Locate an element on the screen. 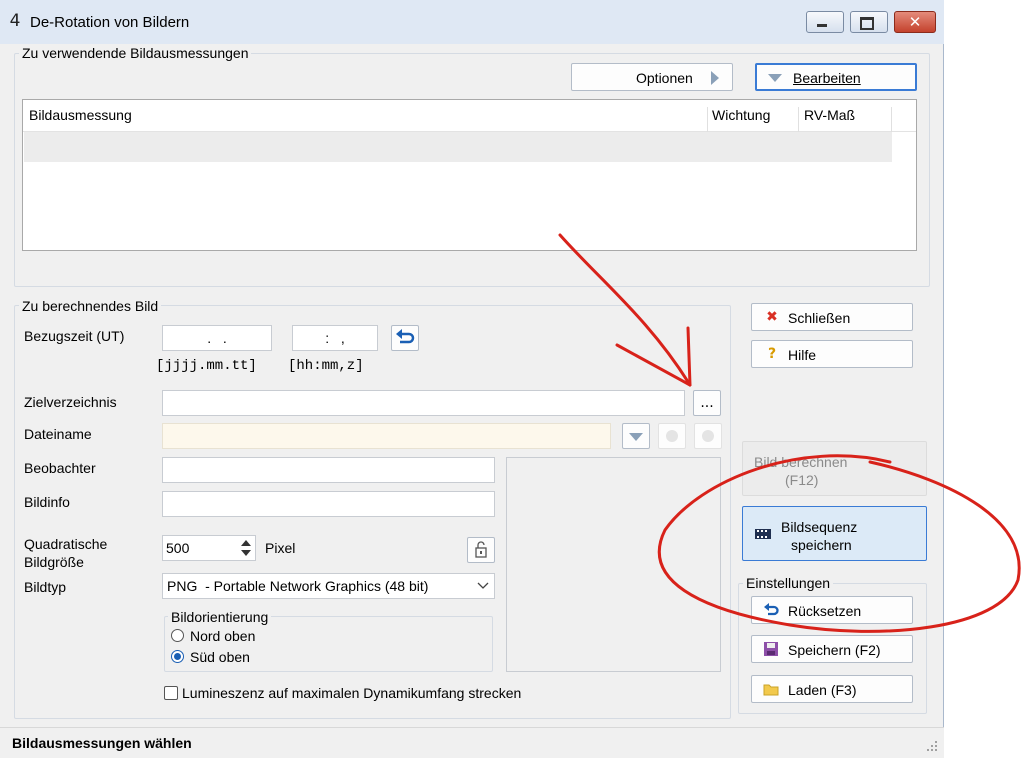  edit-label: Bearbeiten is located at coordinates (827, 78).